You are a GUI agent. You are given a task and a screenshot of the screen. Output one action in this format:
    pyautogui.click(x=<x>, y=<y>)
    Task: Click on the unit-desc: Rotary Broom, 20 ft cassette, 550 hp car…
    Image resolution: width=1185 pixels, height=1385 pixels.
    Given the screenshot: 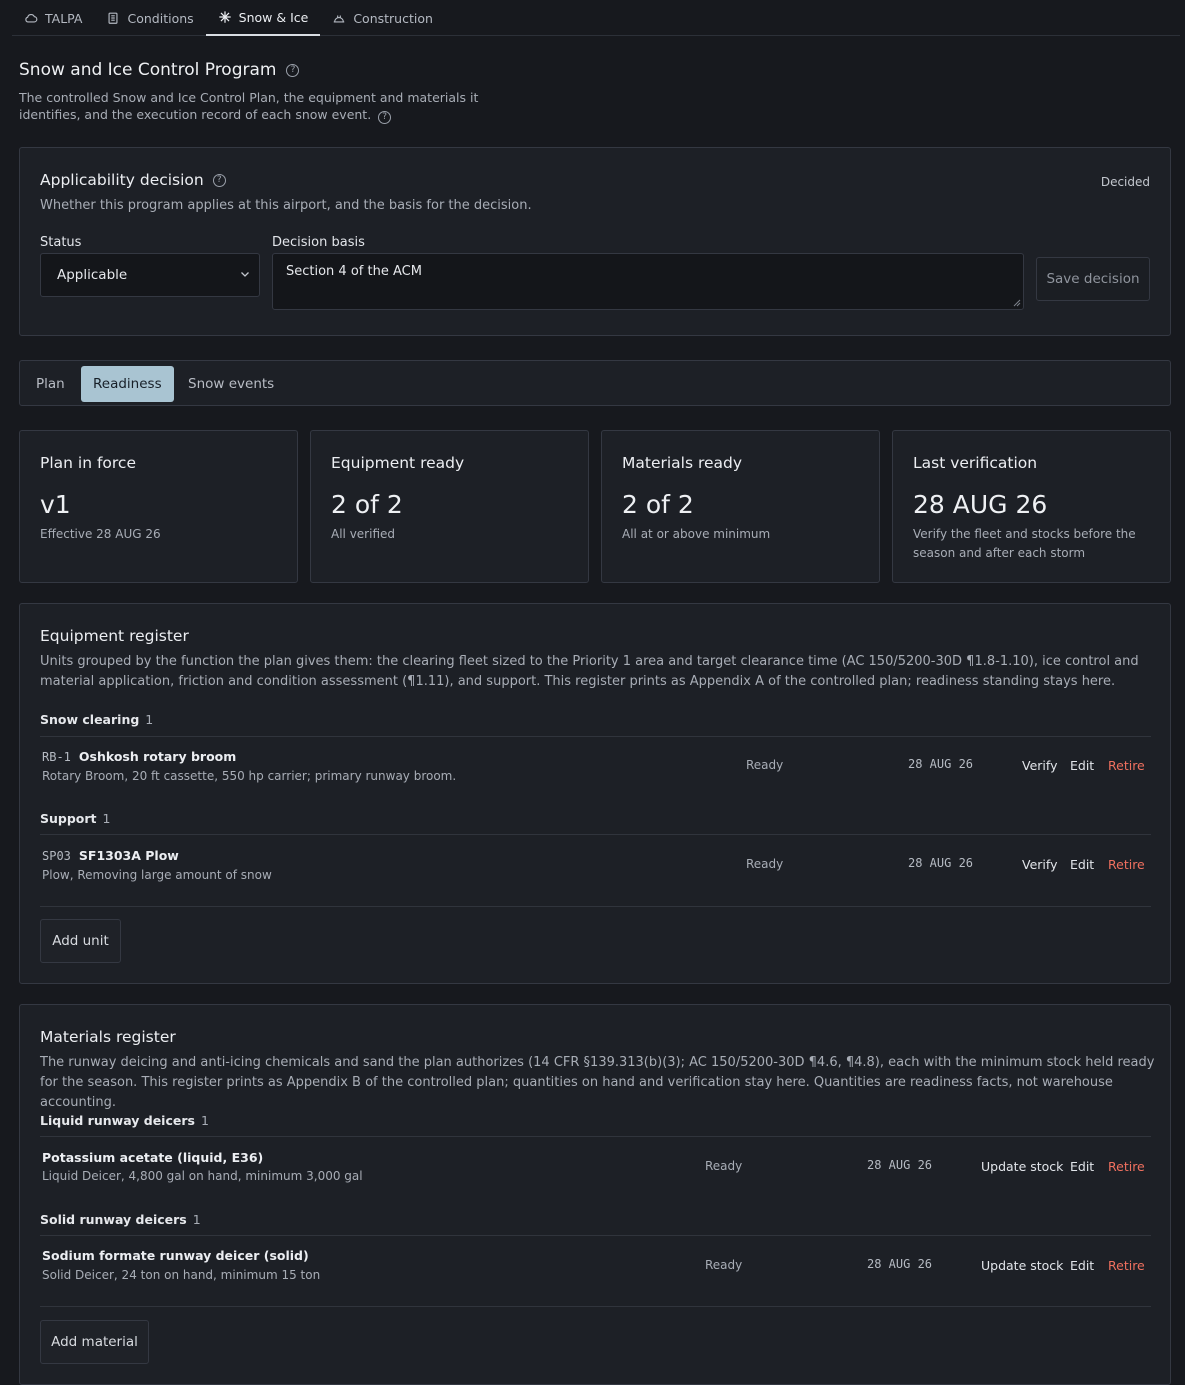 What is the action you would take?
    pyautogui.click(x=249, y=776)
    